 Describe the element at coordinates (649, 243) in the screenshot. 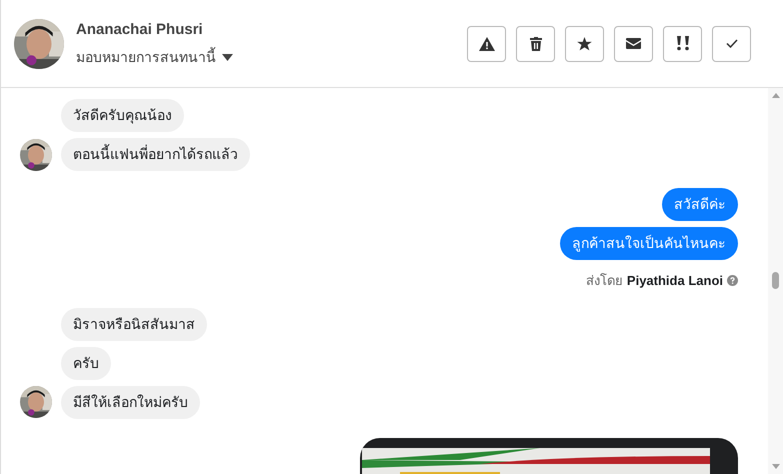

I see `outgoing-message: ลูกค้าสนใจเป็นคันไหนคะ` at that location.